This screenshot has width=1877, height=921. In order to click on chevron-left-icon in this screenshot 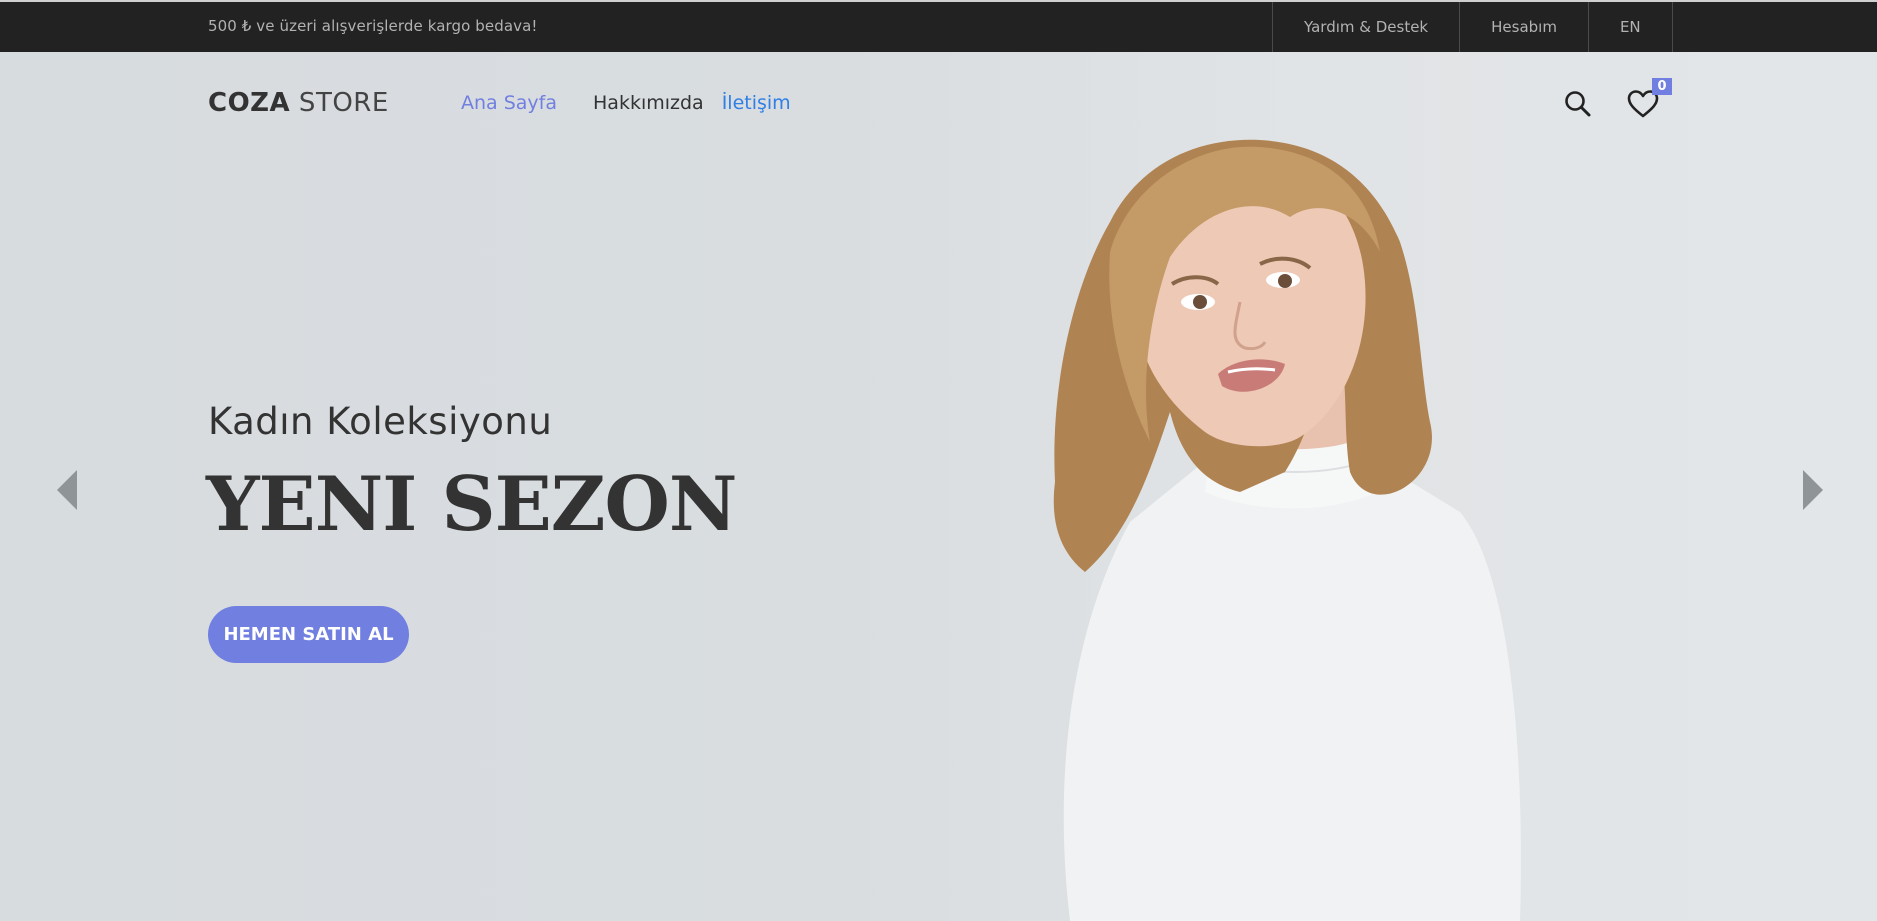, I will do `click(67, 490)`.